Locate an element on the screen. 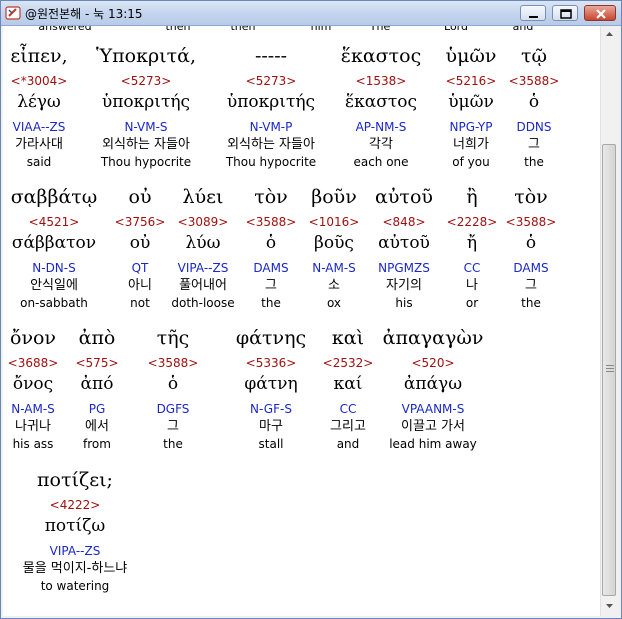 The height and width of the screenshot is (619, 622). greek-word: οὐ is located at coordinates (140, 197).